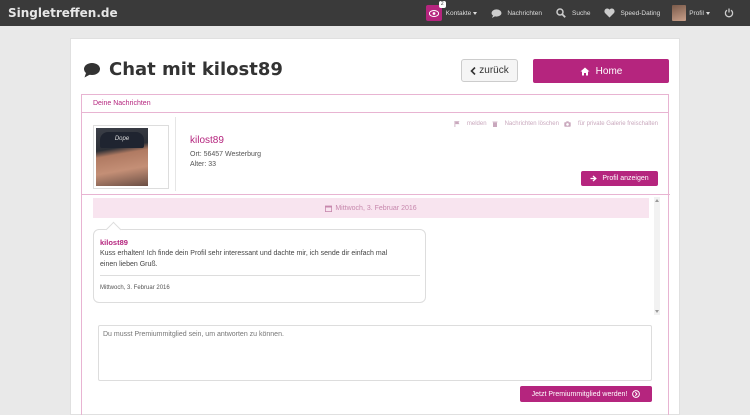  I want to click on nav-item-profil: Profil, so click(691, 13).